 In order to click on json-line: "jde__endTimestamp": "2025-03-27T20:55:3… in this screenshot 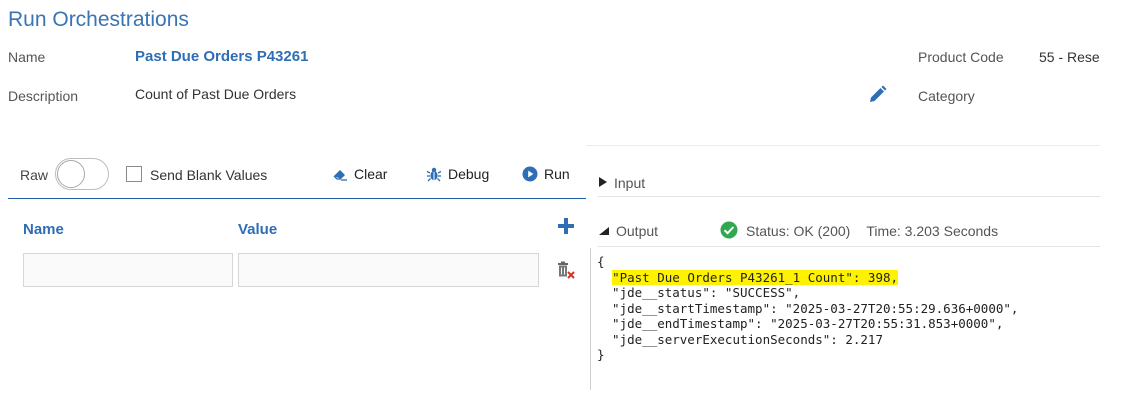, I will do `click(800, 323)`.